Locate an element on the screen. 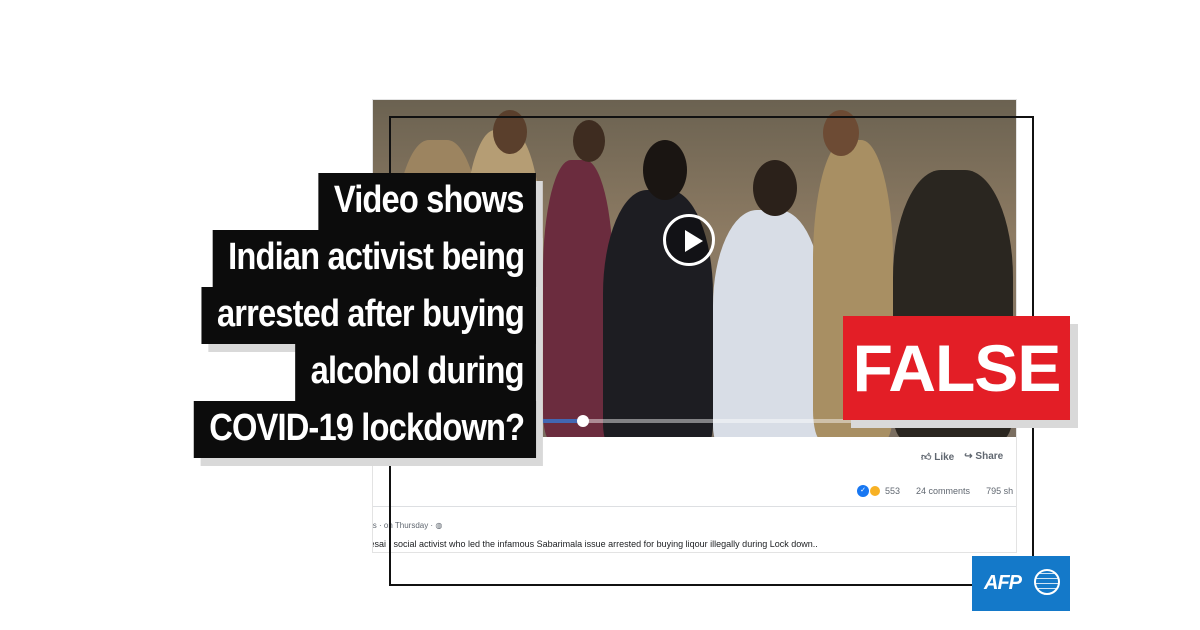 The width and height of the screenshot is (1200, 630). headline-line: Video shows is located at coordinates (427, 201).